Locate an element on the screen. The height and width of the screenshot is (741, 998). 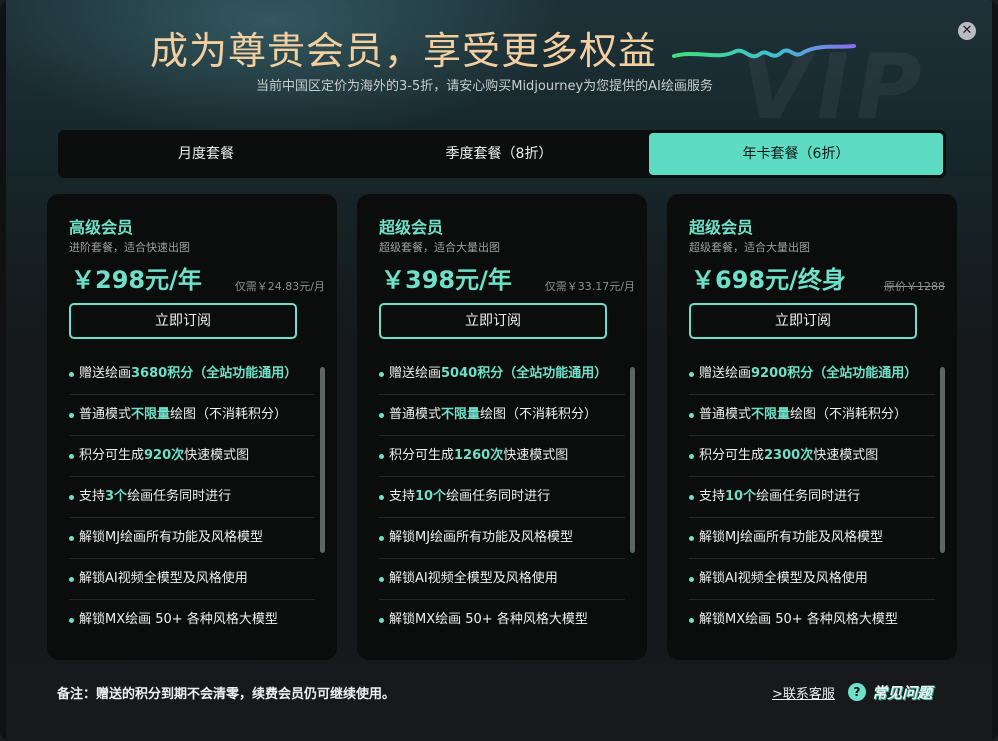
feature-highlight: 9200积分（全站功能通用） is located at coordinates (834, 373).